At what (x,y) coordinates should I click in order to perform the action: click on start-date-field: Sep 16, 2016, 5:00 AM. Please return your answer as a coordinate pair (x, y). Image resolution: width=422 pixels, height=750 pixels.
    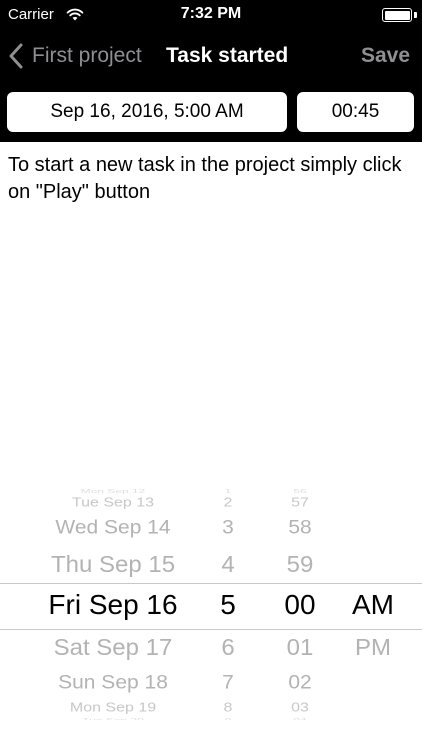
    Looking at the image, I should click on (147, 112).